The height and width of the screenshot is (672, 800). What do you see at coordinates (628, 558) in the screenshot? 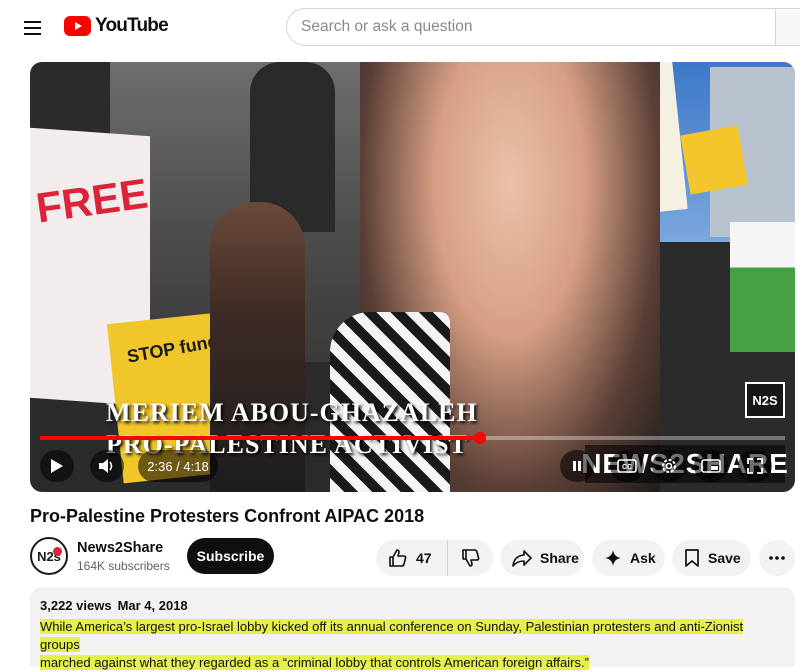
I see `ask-button: Ask` at bounding box center [628, 558].